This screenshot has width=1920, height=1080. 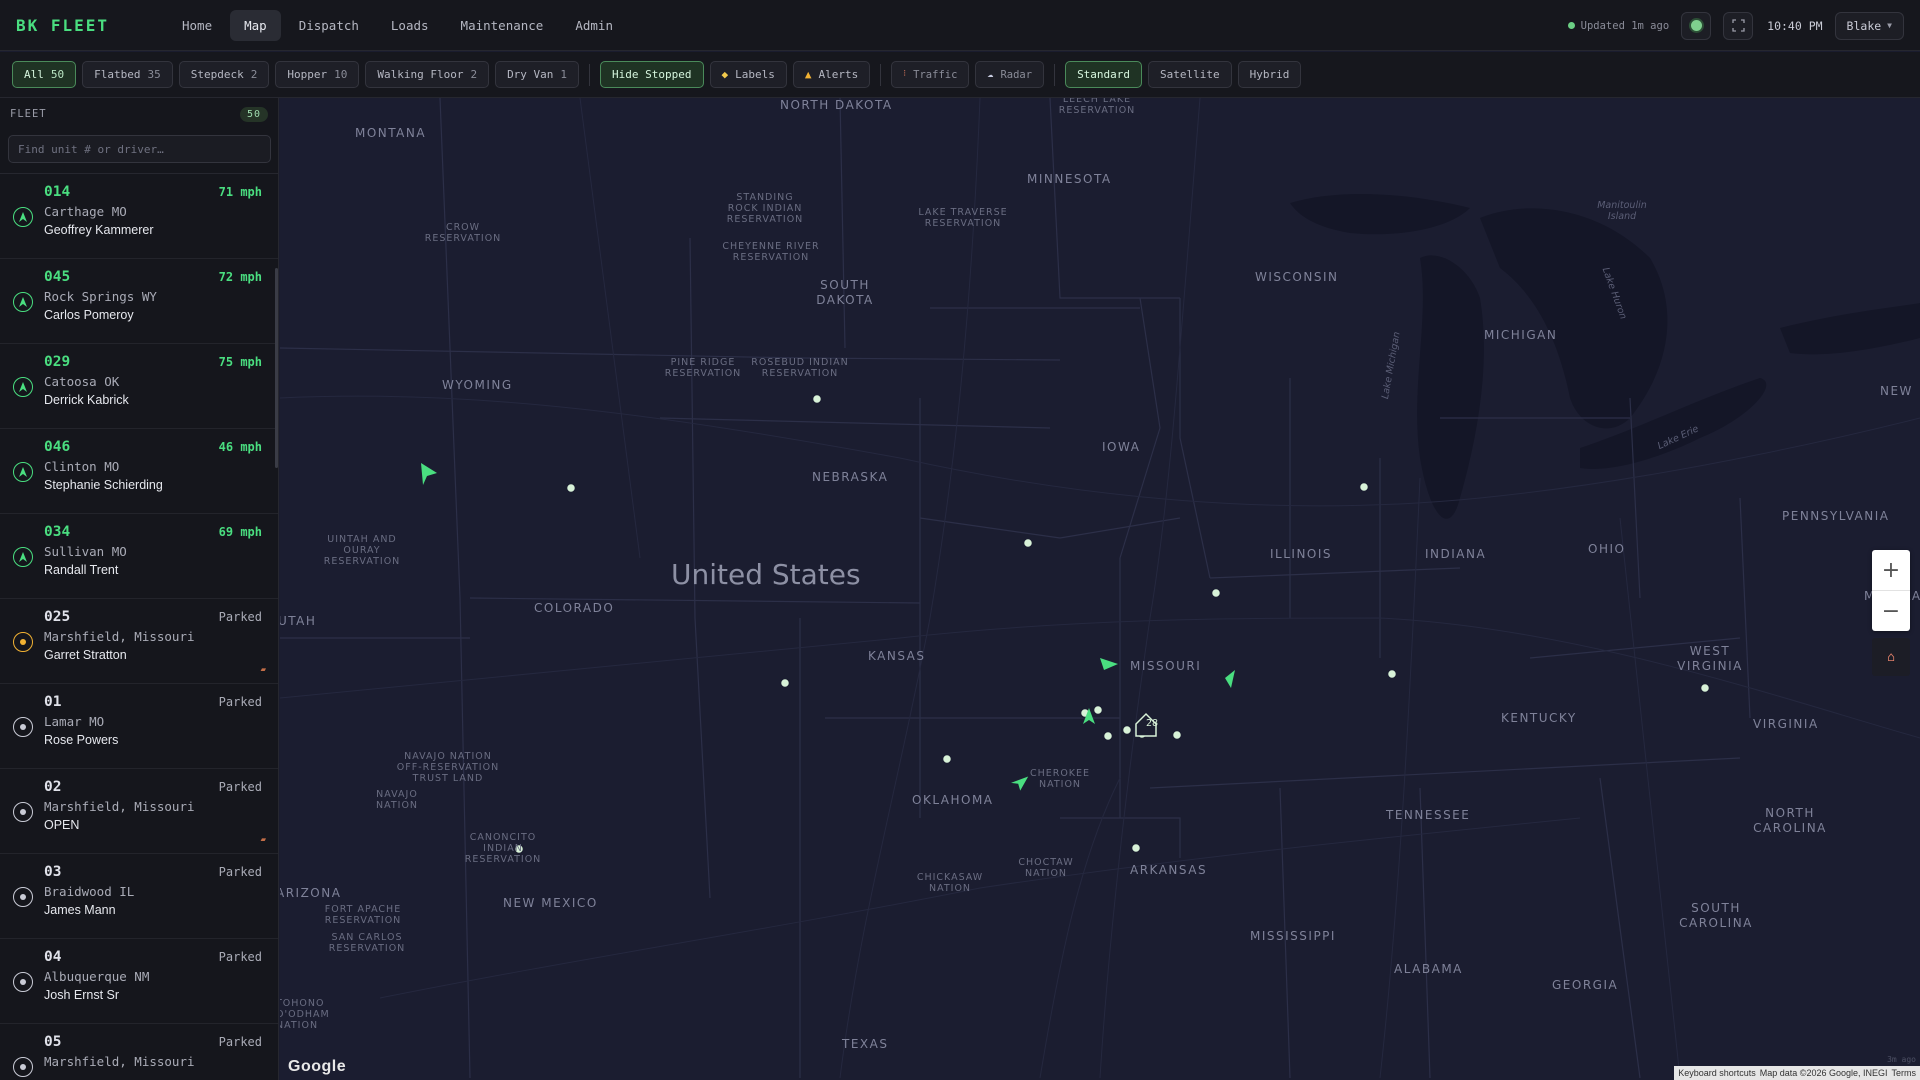 I want to click on filter-all: All 50, so click(x=44, y=74).